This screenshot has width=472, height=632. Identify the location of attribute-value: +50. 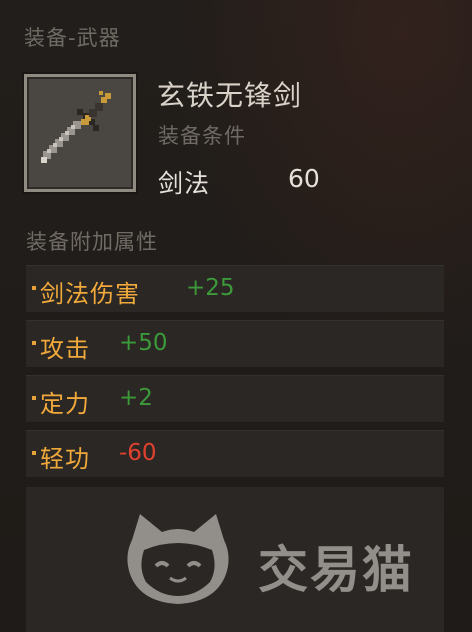
(143, 343).